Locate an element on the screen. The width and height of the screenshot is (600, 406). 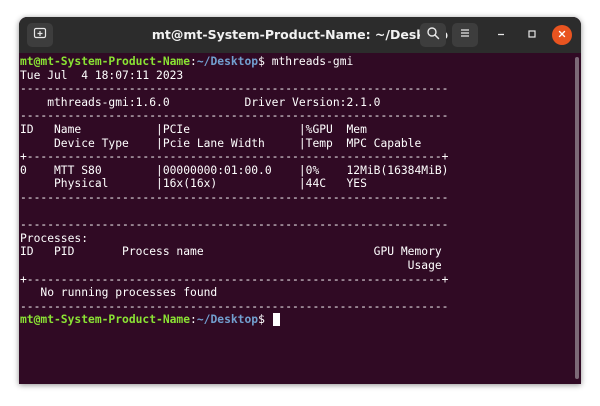
output-line: Usage is located at coordinates (231, 265).